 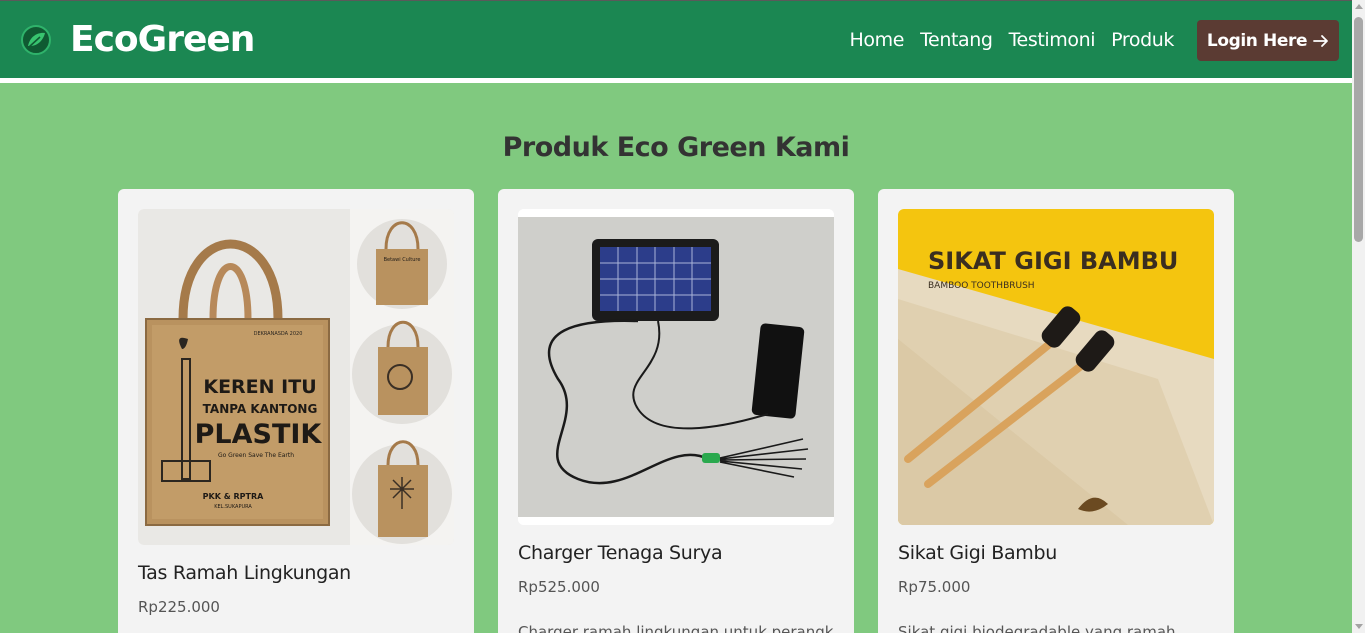 I want to click on bag-bottom-line2: KEL.SUKAPURA, so click(x=233, y=507).